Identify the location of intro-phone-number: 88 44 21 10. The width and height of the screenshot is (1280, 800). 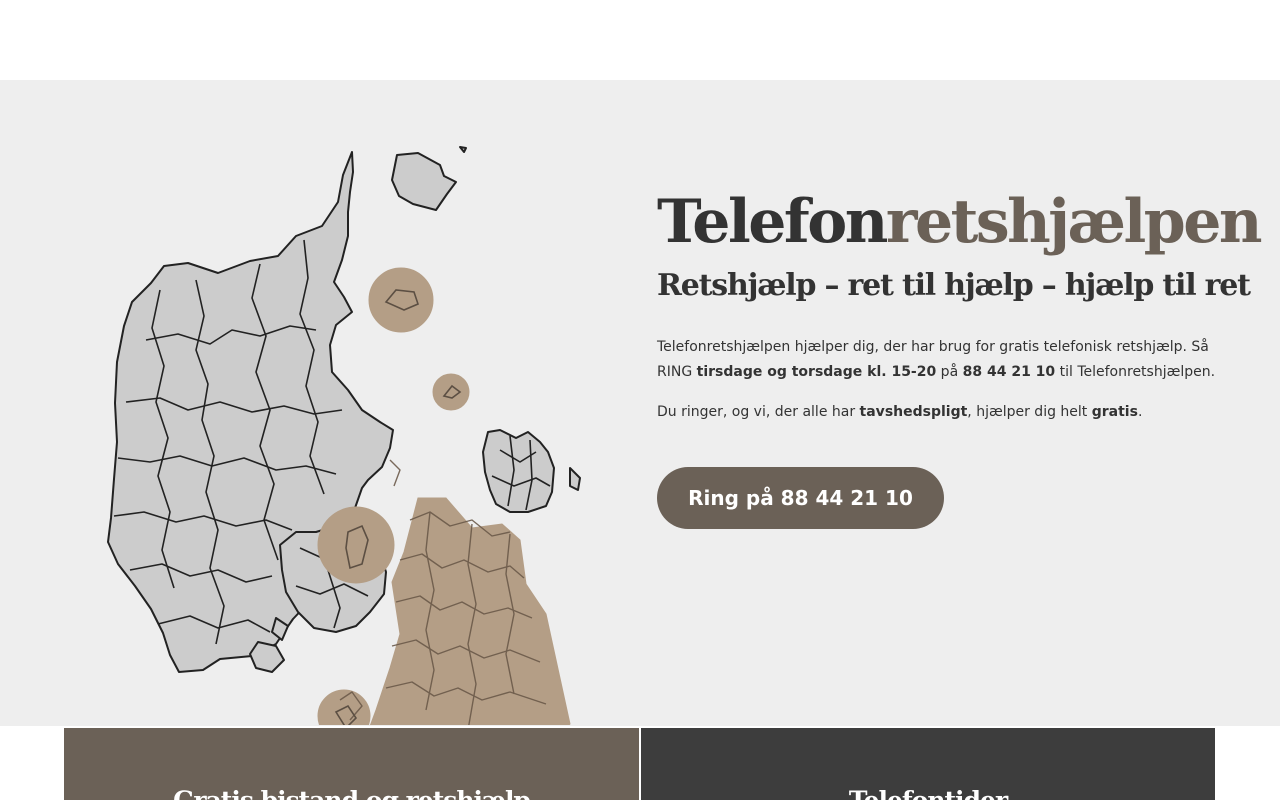
(1009, 372).